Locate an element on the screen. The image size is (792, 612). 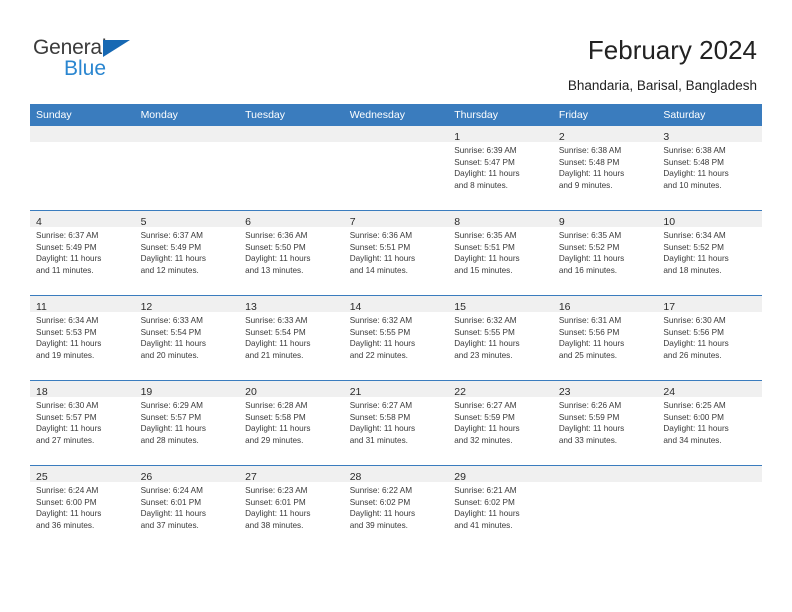
sunset-text: Sunset: 5:50 PM is located at coordinates (275, 247).